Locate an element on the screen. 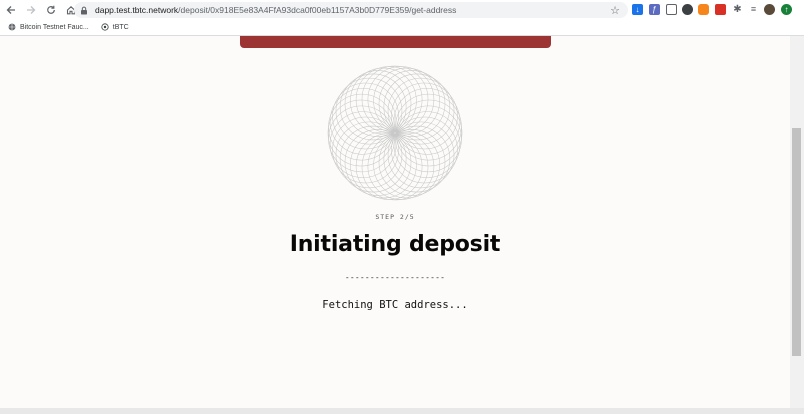 The width and height of the screenshot is (804, 414). star-icon: ☆ is located at coordinates (615, 10).